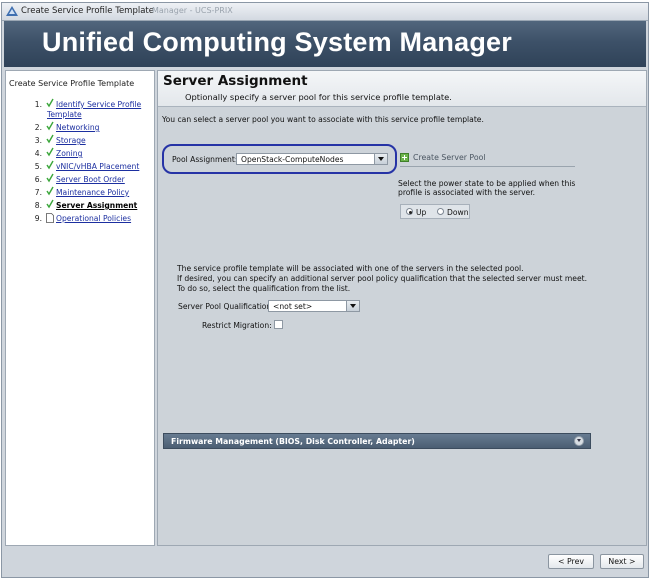  What do you see at coordinates (87, 11) in the screenshot?
I see `window-title: Create Service Profile Template` at bounding box center [87, 11].